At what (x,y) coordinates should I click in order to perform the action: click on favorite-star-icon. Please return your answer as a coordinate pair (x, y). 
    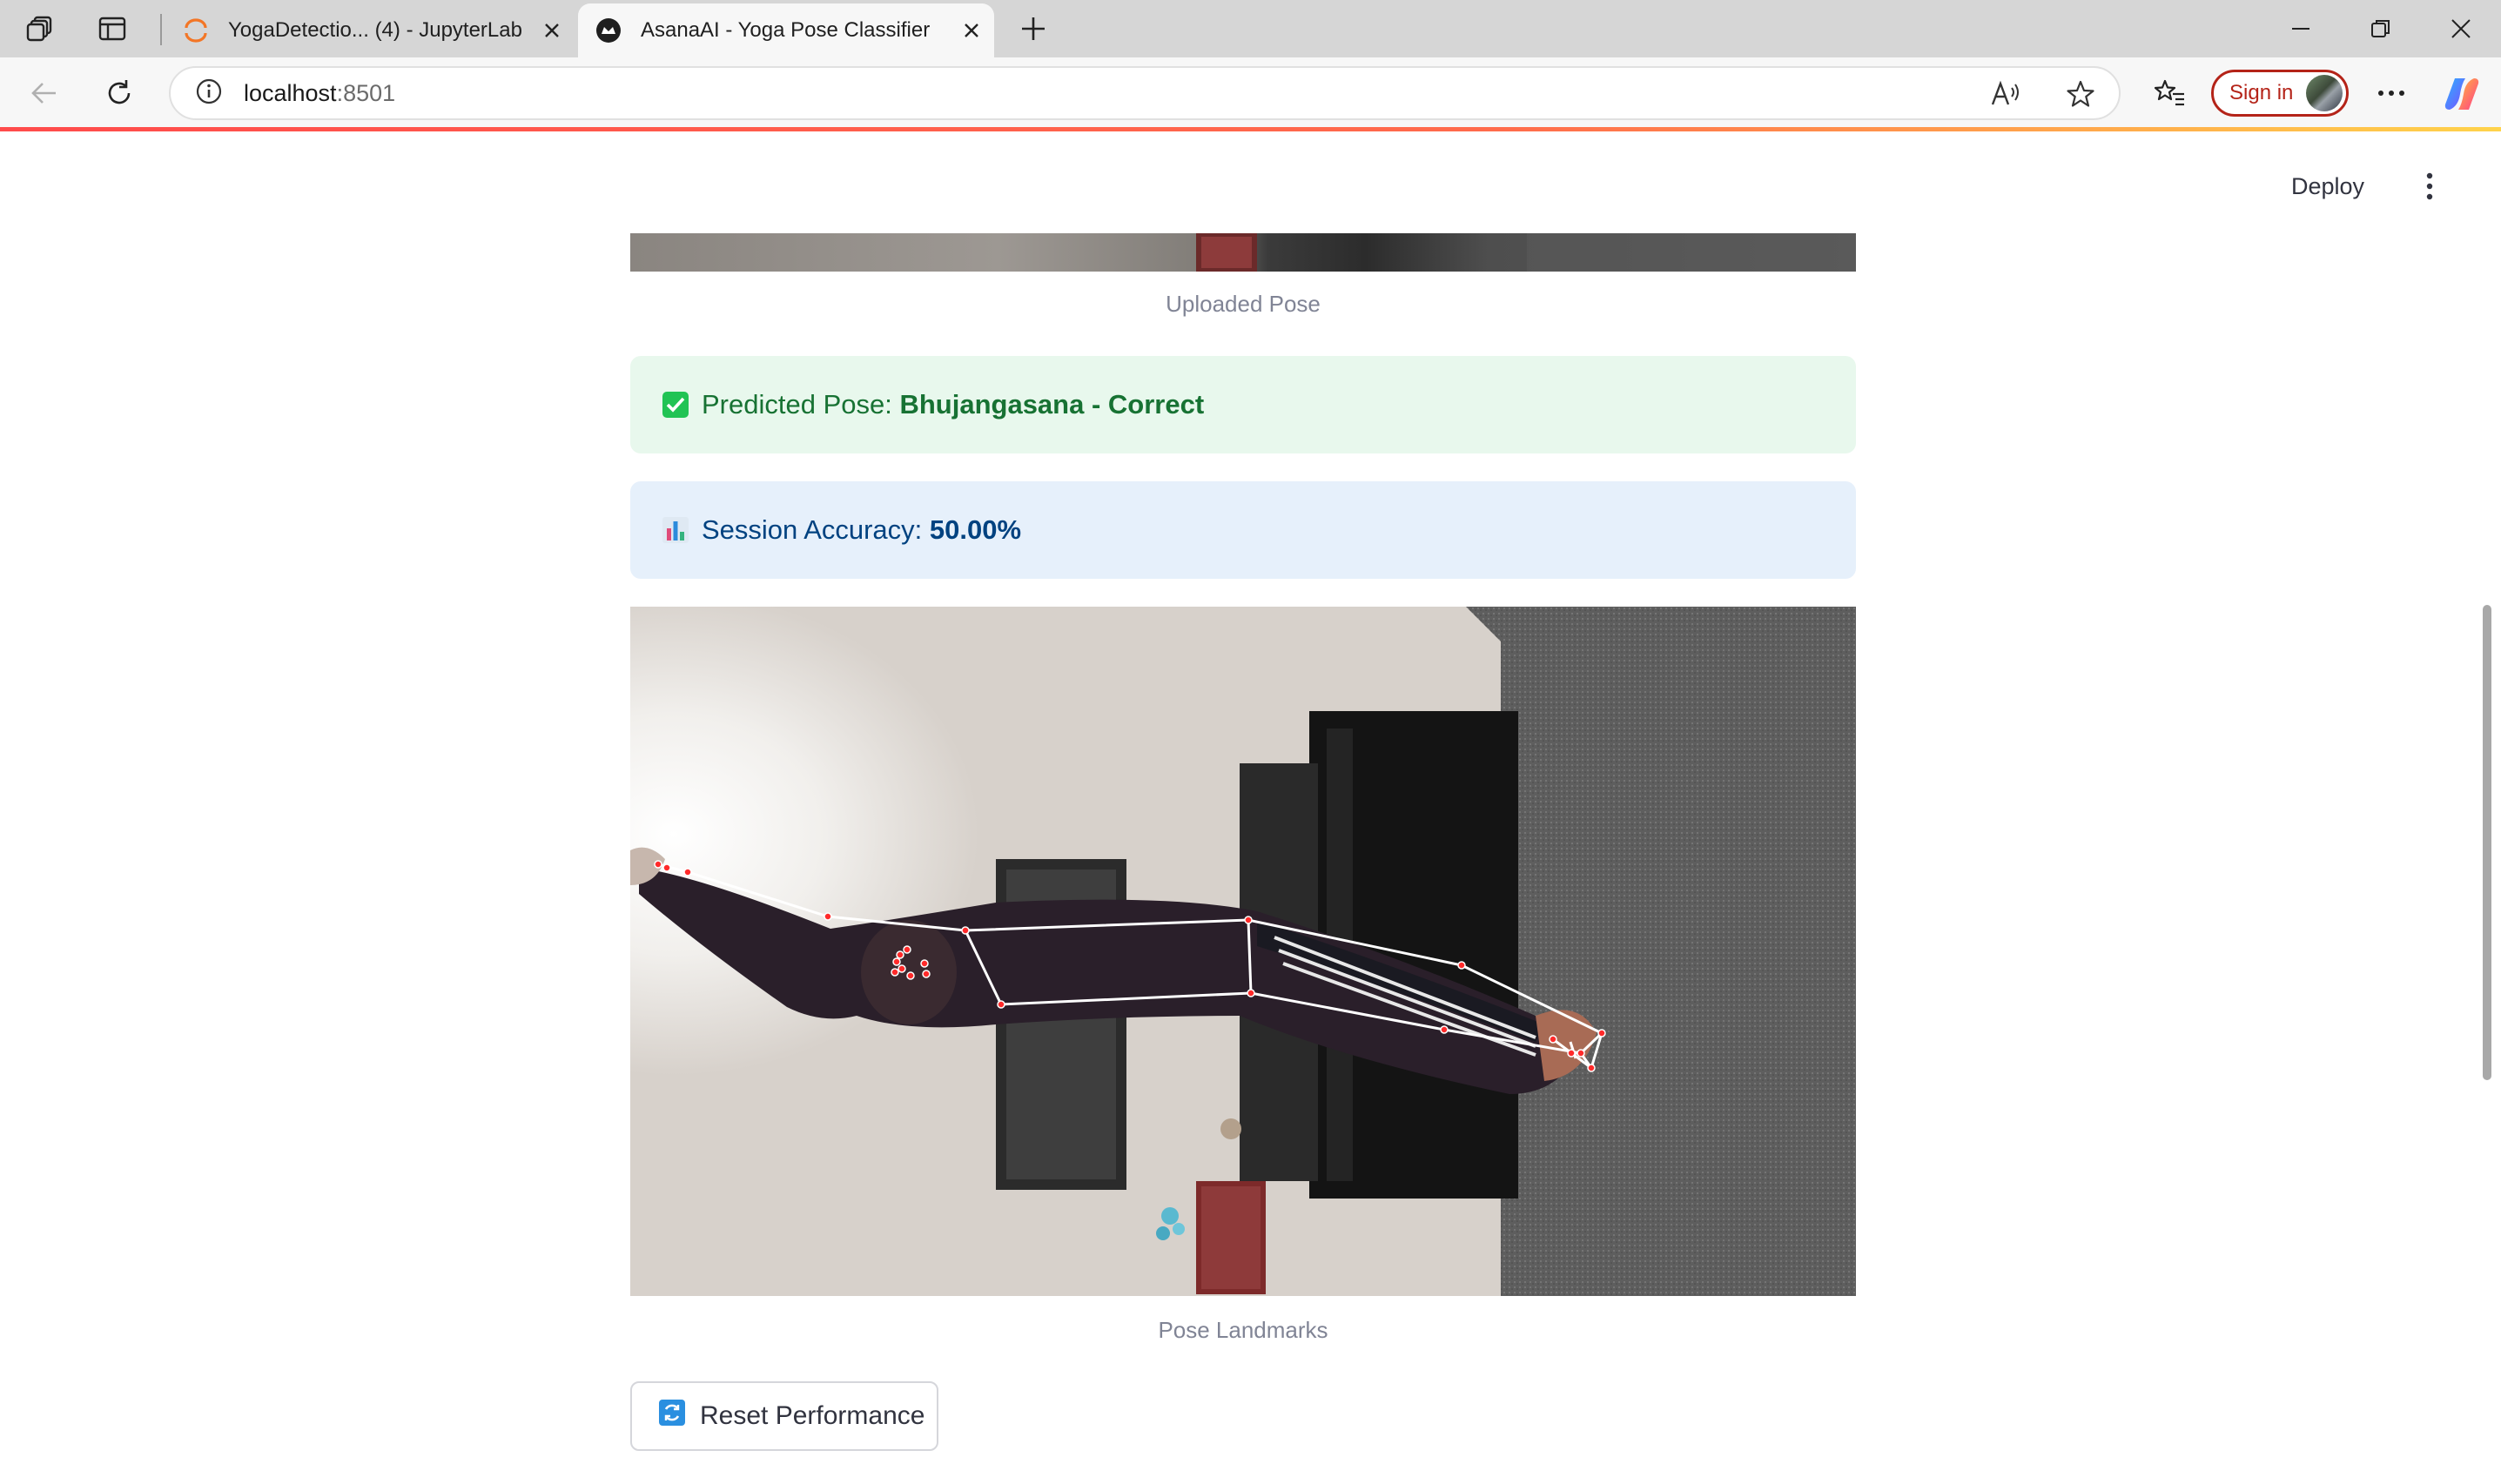
    Looking at the image, I should click on (2080, 94).